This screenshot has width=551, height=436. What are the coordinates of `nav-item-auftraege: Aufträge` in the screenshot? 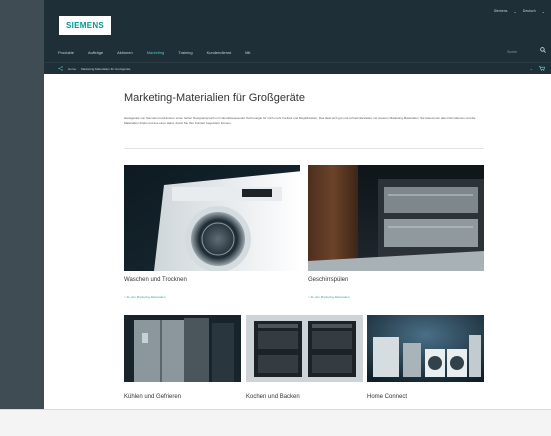 It's located at (95, 52).